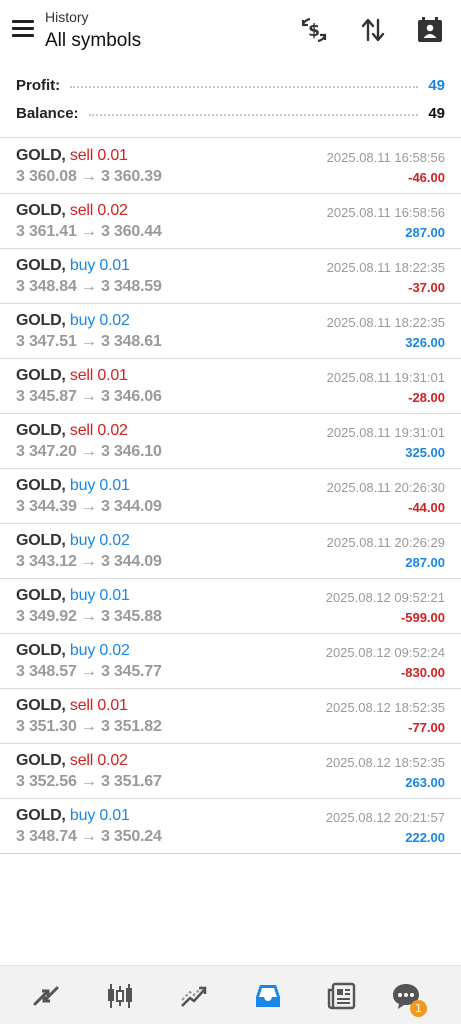  Describe the element at coordinates (426, 507) in the screenshot. I see `deal-profit: -44.00` at that location.